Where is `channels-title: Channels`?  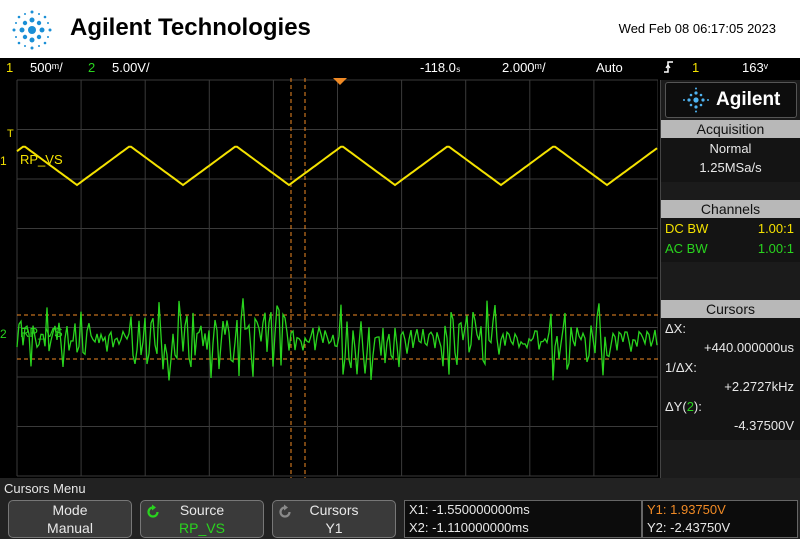 channels-title: Channels is located at coordinates (730, 209).